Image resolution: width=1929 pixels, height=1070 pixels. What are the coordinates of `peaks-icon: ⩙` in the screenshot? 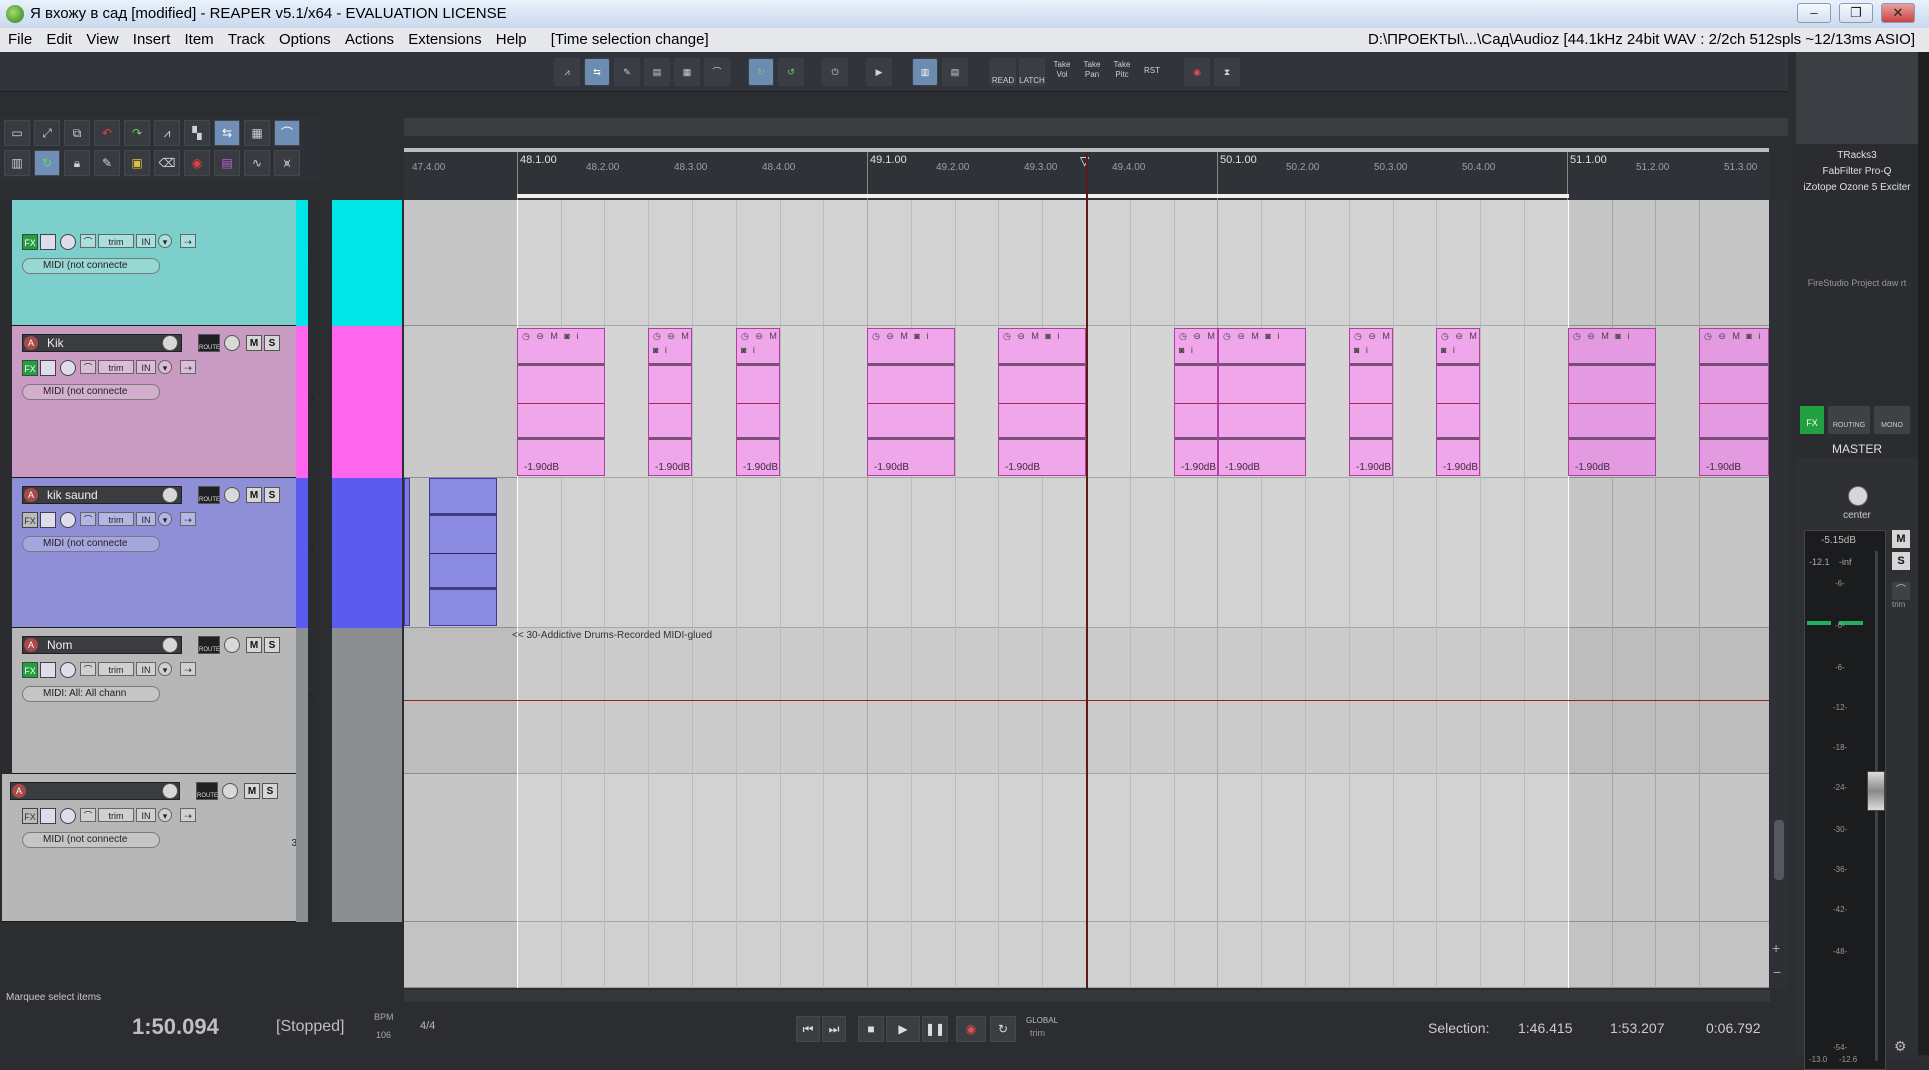 It's located at (287, 163).